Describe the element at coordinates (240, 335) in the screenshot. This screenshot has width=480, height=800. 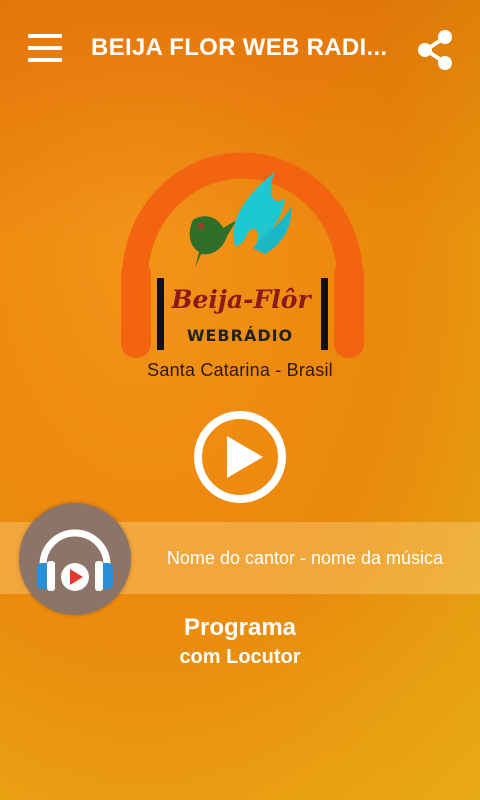
I see `logo-subtitle: WEBRÁDIO` at that location.